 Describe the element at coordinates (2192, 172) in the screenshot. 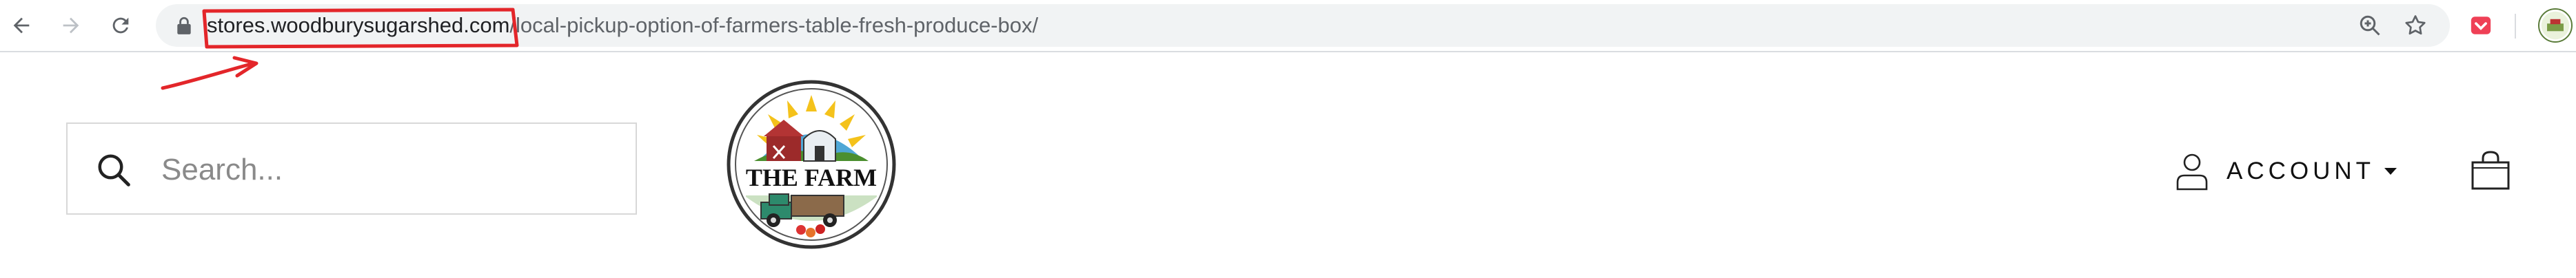

I see `user-icon` at that location.